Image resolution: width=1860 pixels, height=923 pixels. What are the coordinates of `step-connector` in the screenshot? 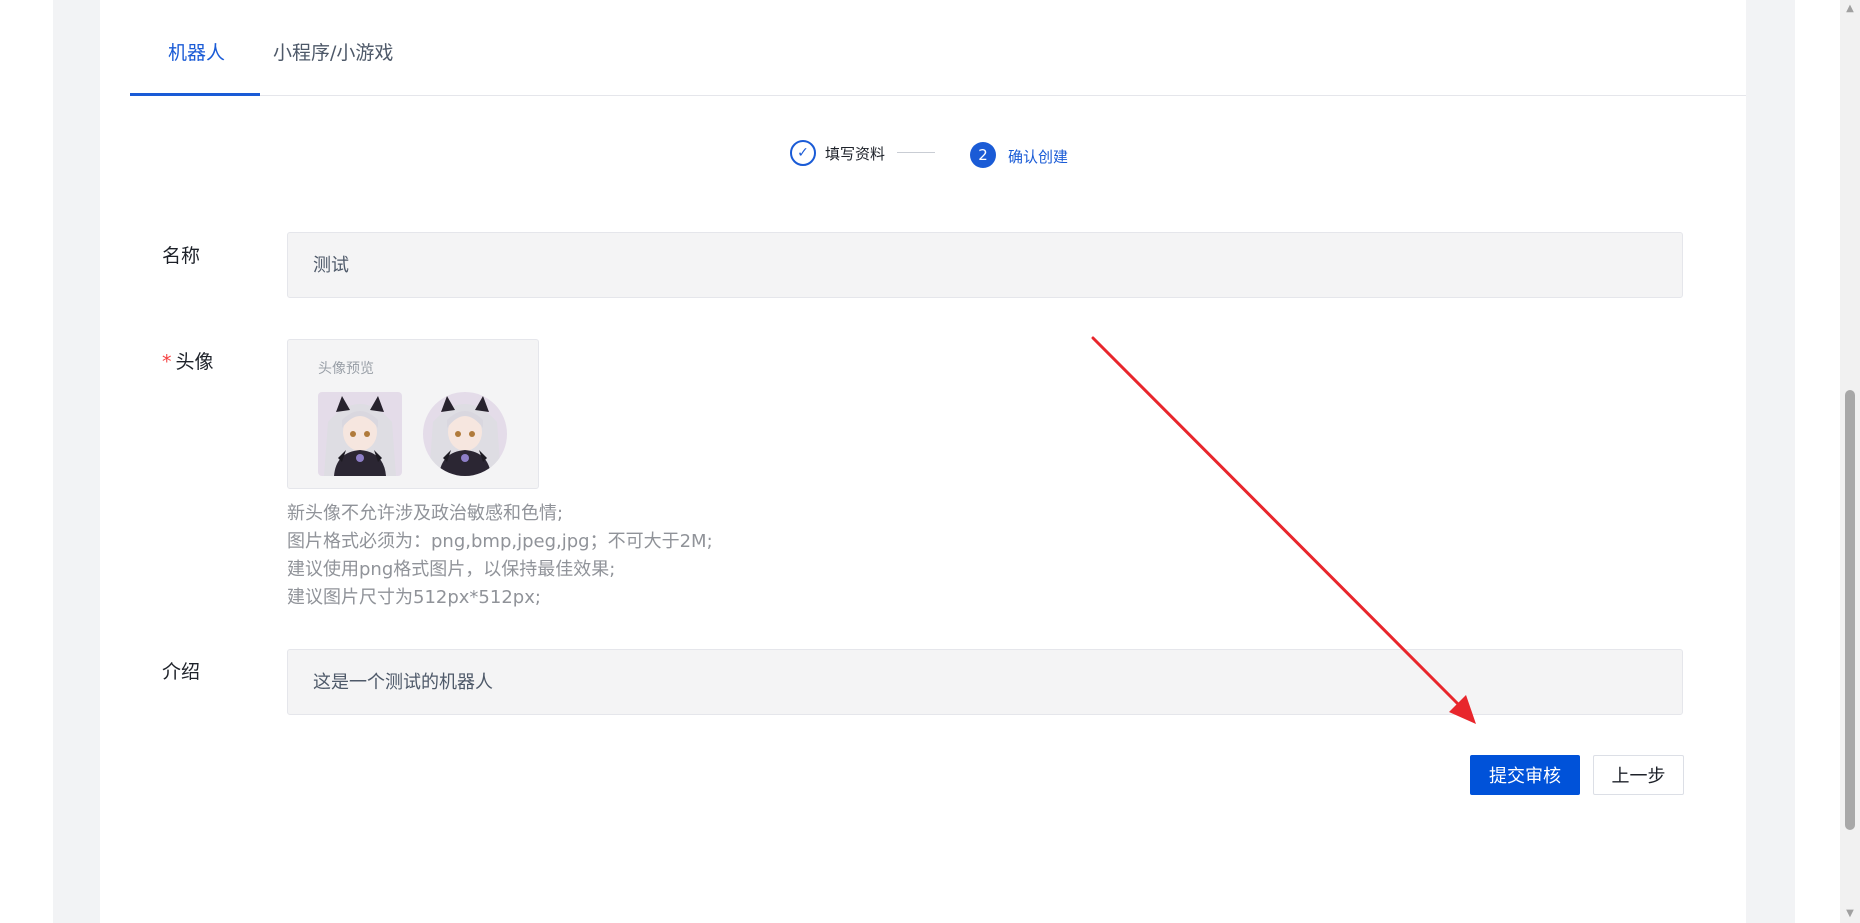 It's located at (916, 152).